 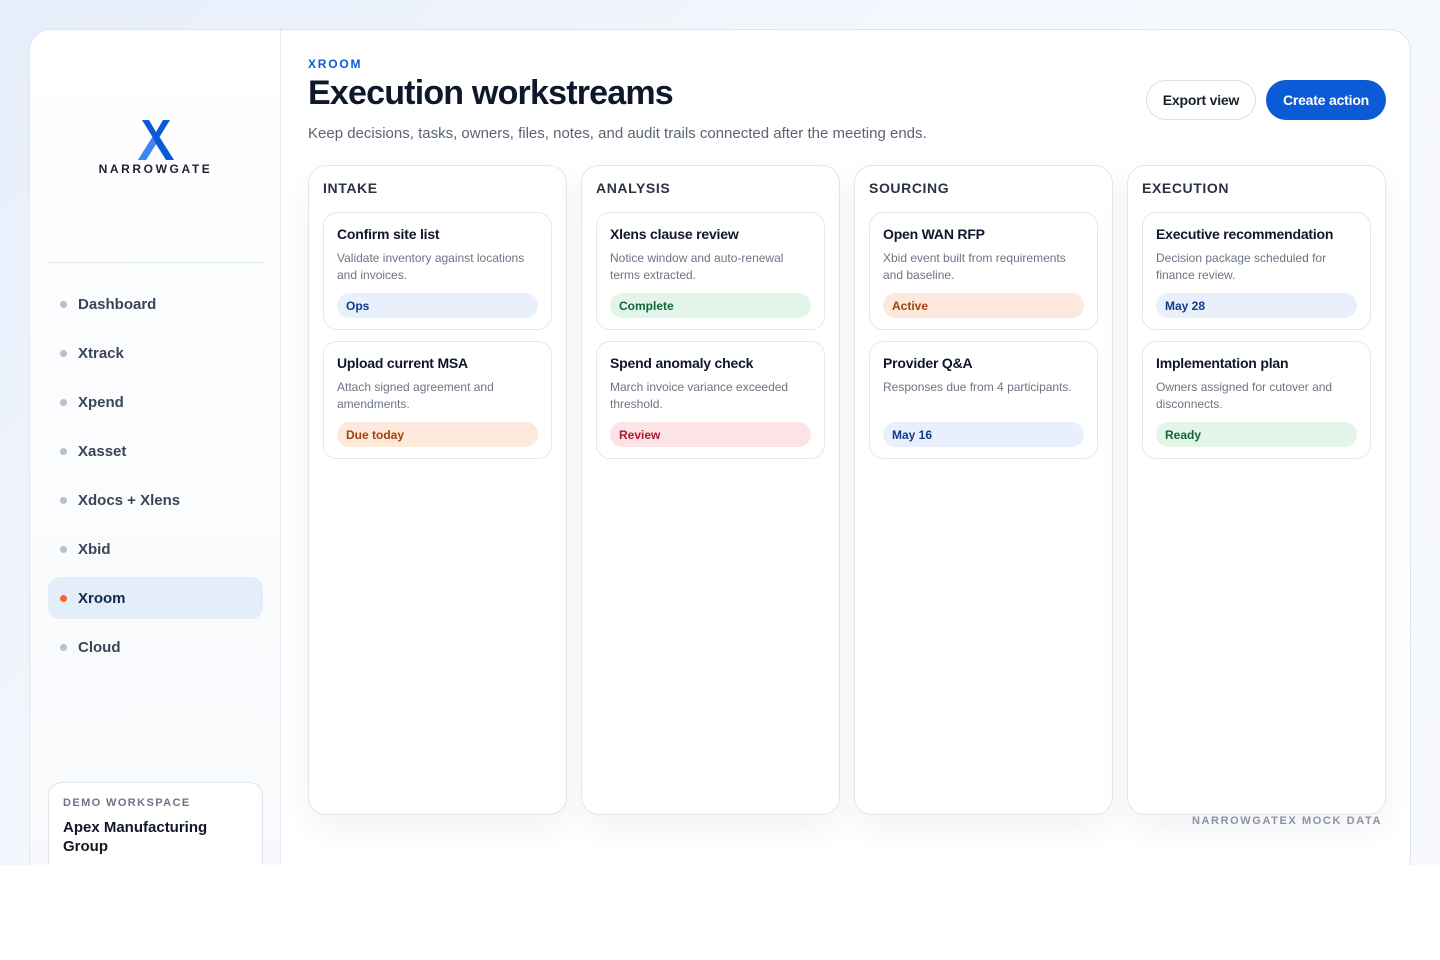 I want to click on mock-data-watermark: NARROWGATEX MOCK DATA, so click(x=1286, y=821).